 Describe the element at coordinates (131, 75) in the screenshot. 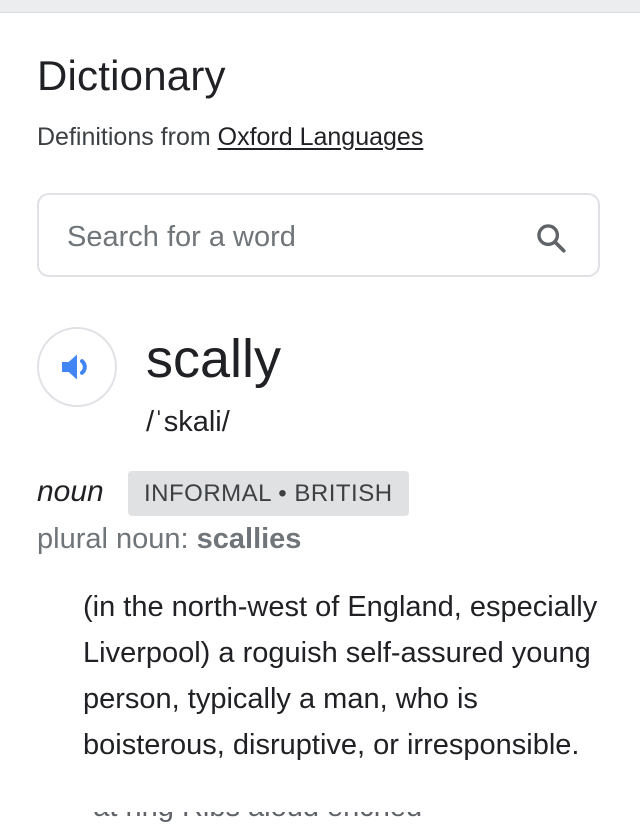

I see `page-title: Dictionary` at that location.